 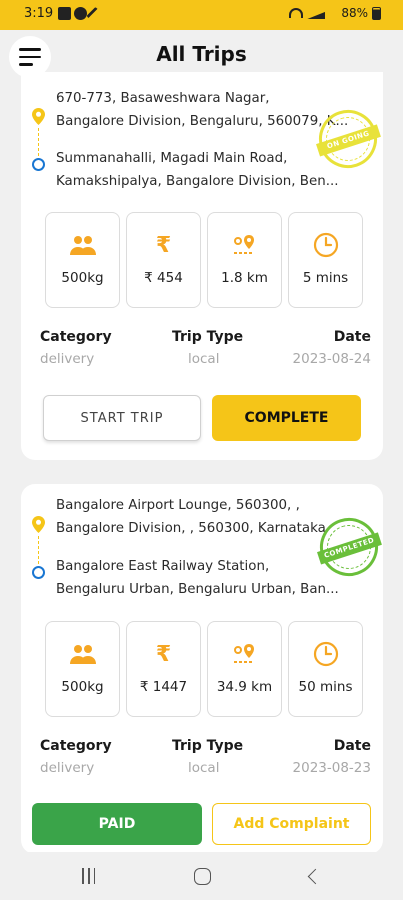 I want to click on status-time: 3:19, so click(x=39, y=13).